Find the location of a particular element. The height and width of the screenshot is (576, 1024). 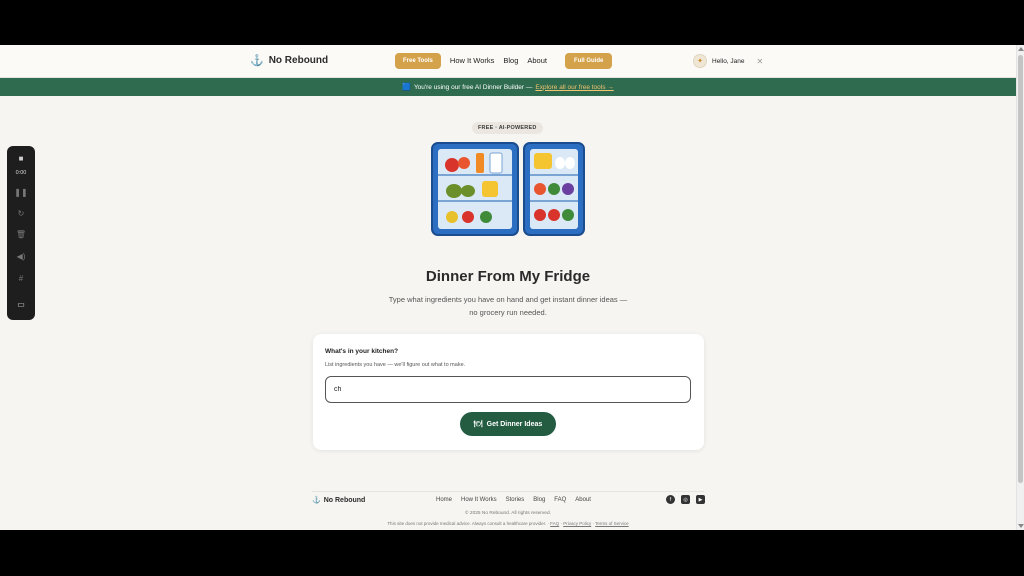

terms-link: Terms of Service is located at coordinates (612, 523).